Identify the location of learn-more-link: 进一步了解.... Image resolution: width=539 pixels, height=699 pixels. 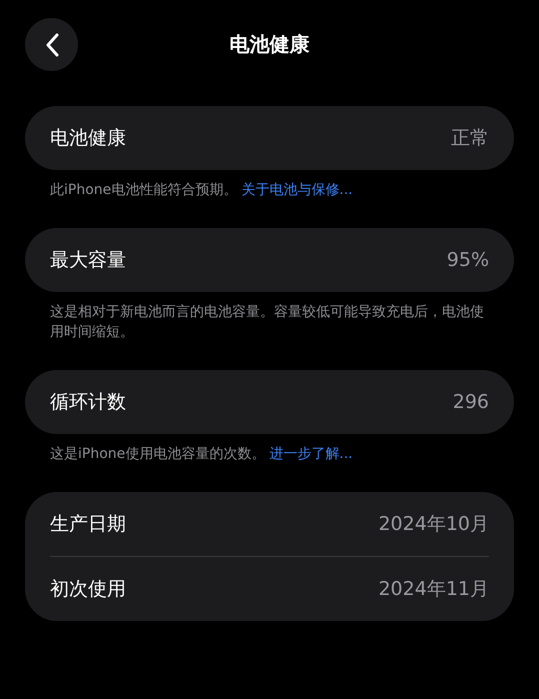
(311, 454).